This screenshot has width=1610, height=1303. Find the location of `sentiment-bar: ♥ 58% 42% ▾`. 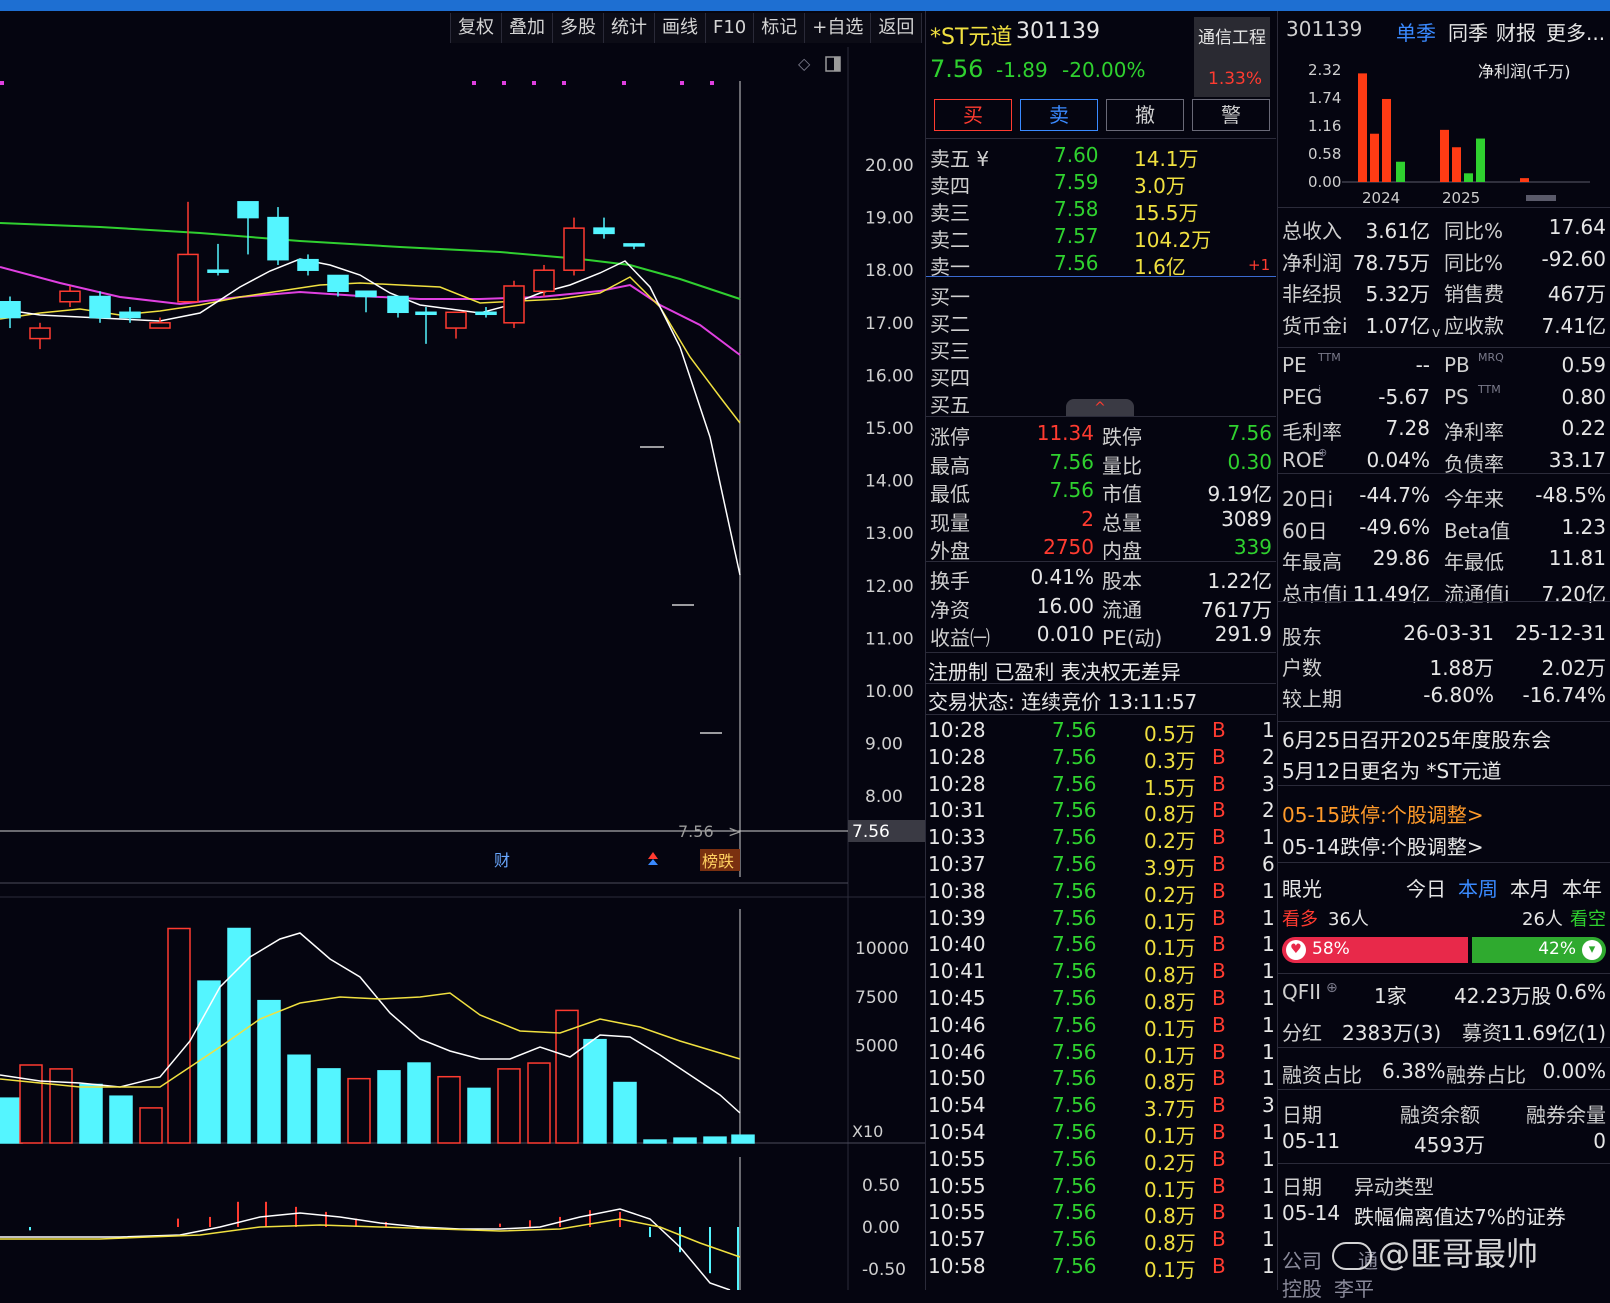

sentiment-bar: ♥ 58% 42% ▾ is located at coordinates (1444, 950).